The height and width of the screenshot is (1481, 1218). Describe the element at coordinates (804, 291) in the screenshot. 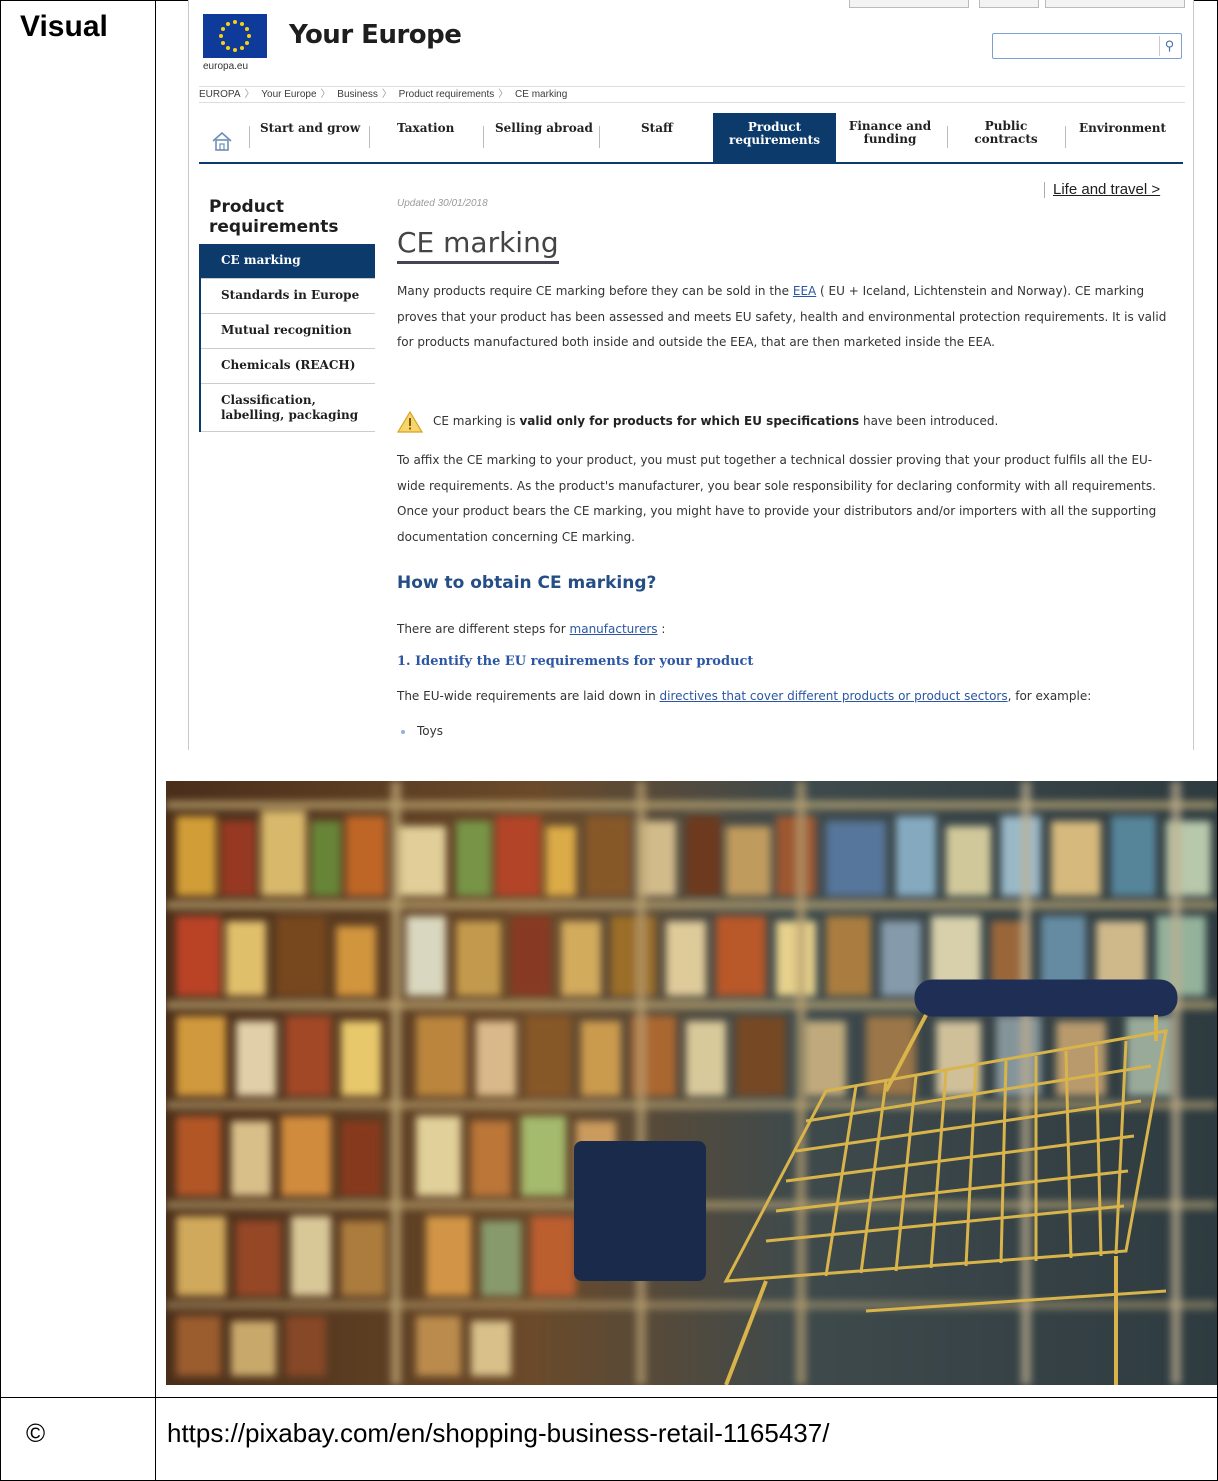

I see `eea-link: EEA` at that location.